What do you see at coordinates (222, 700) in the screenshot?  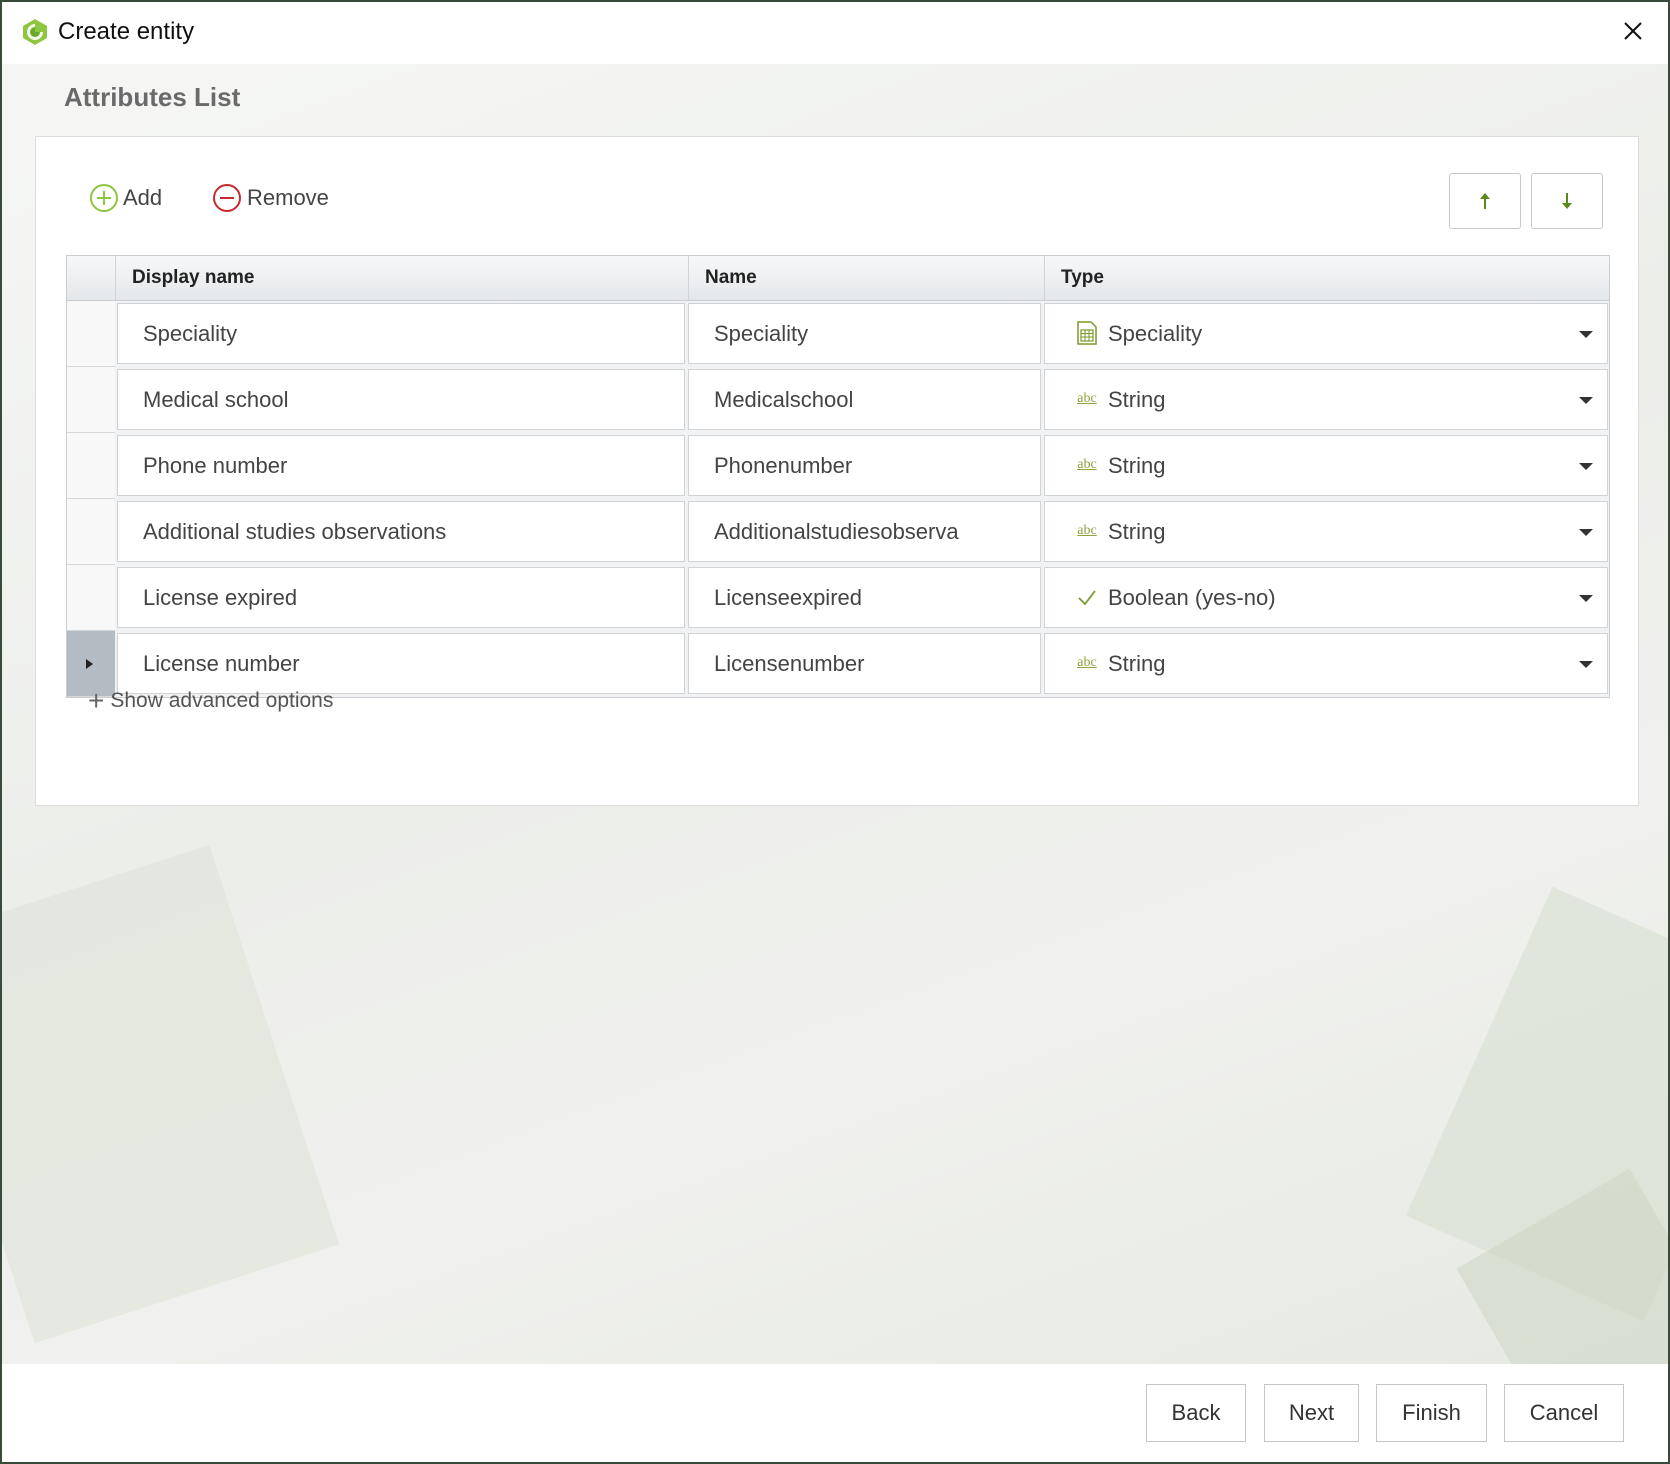 I see `advanced-label: Show advanced options` at bounding box center [222, 700].